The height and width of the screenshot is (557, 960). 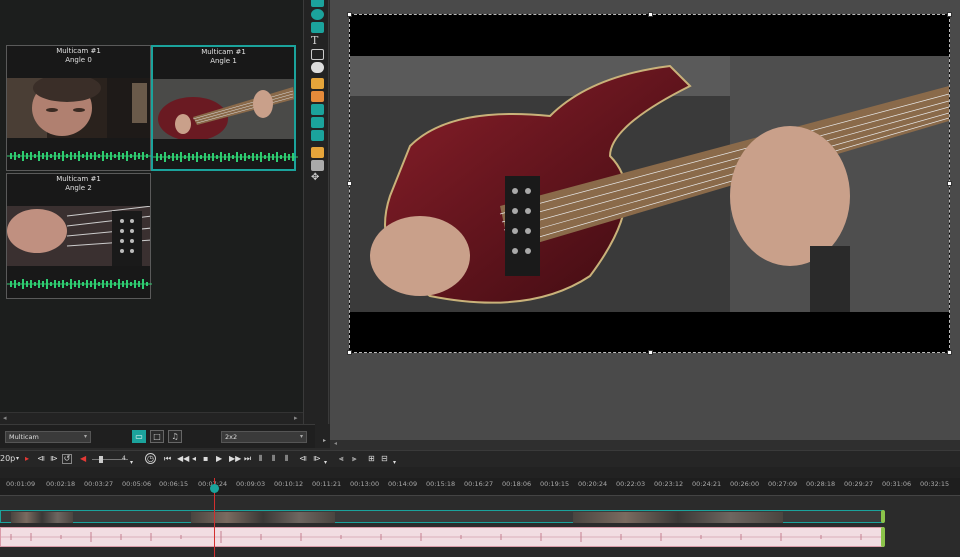 What do you see at coordinates (317, 40) in the screenshot?
I see `text-tool-icon: T` at bounding box center [317, 40].